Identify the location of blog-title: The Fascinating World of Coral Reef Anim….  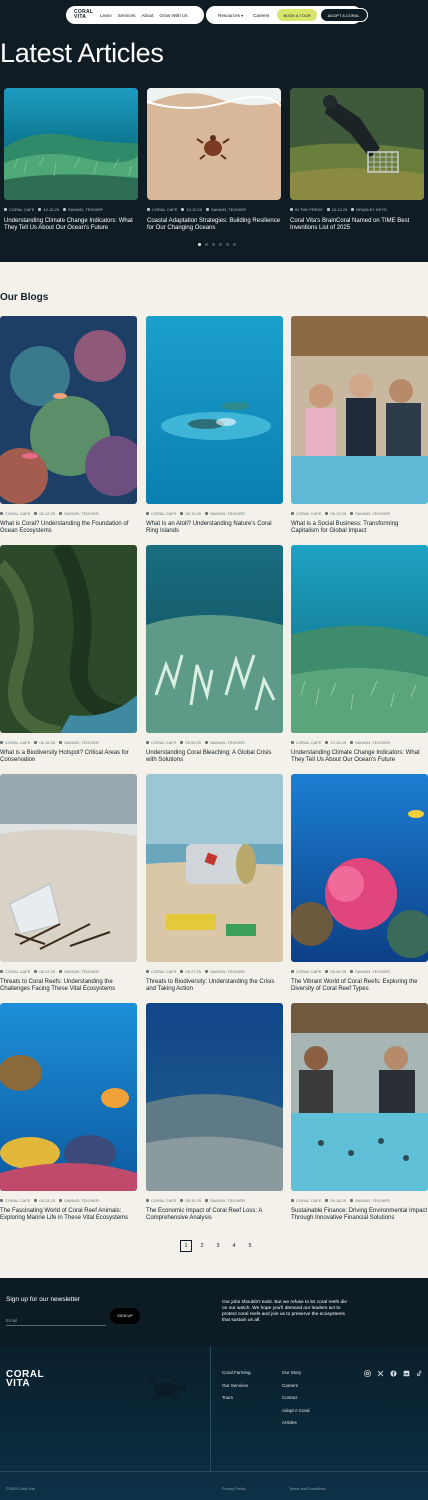
(68, 1214).